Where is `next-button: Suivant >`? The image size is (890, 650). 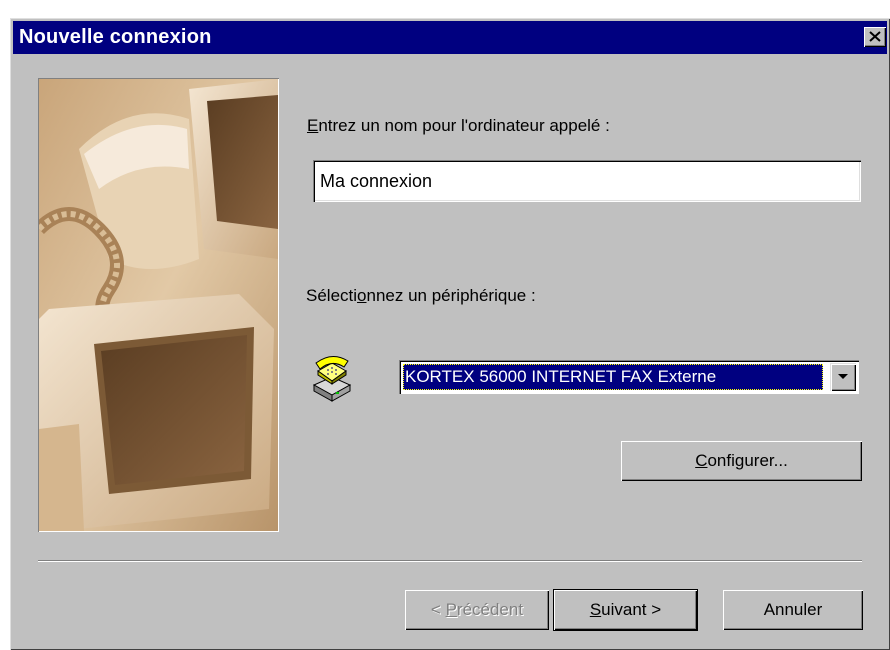 next-button: Suivant > is located at coordinates (625, 610).